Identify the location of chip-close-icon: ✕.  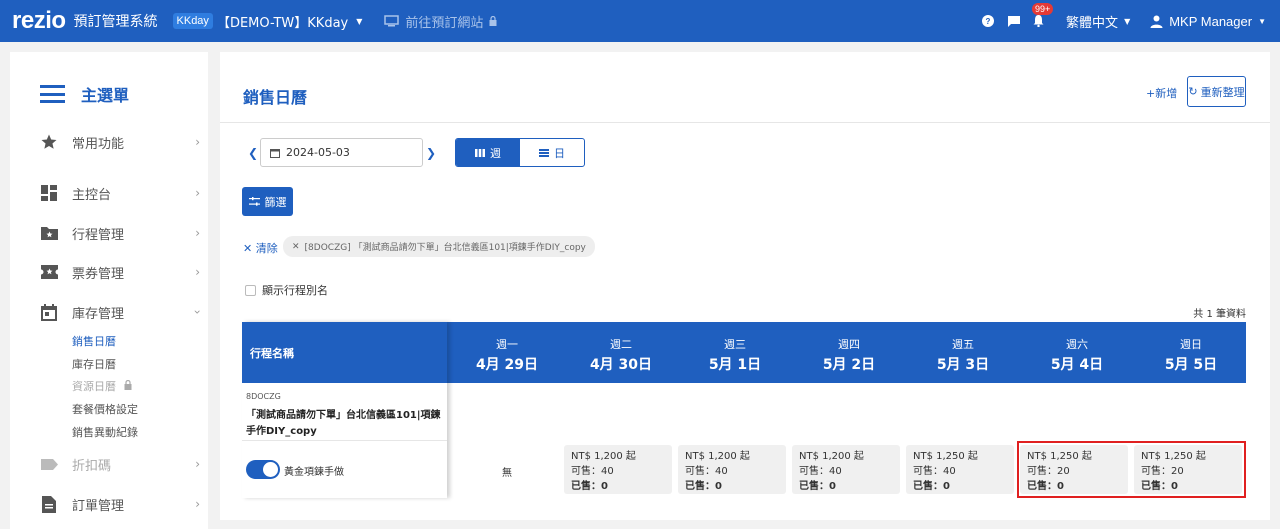
(296, 247).